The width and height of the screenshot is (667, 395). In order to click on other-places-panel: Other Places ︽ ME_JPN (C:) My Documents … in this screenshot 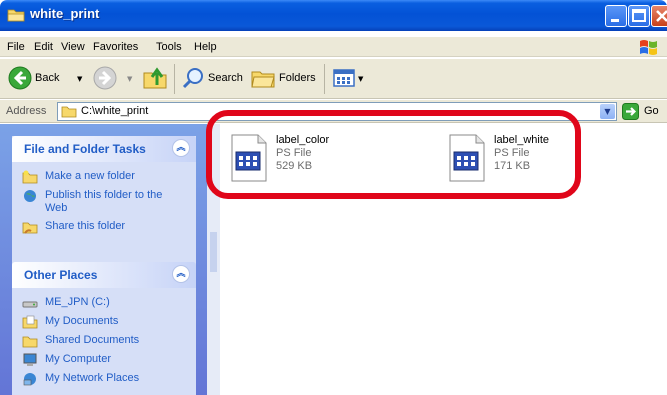, I will do `click(104, 328)`.